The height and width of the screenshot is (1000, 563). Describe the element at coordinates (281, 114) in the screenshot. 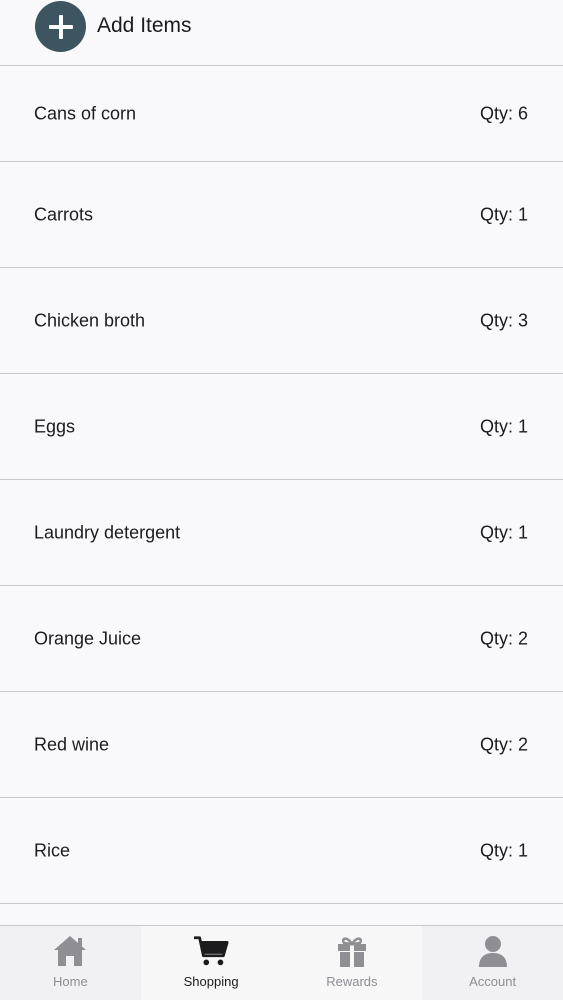

I see `list-item: Cans of corn Qty: 6` at that location.